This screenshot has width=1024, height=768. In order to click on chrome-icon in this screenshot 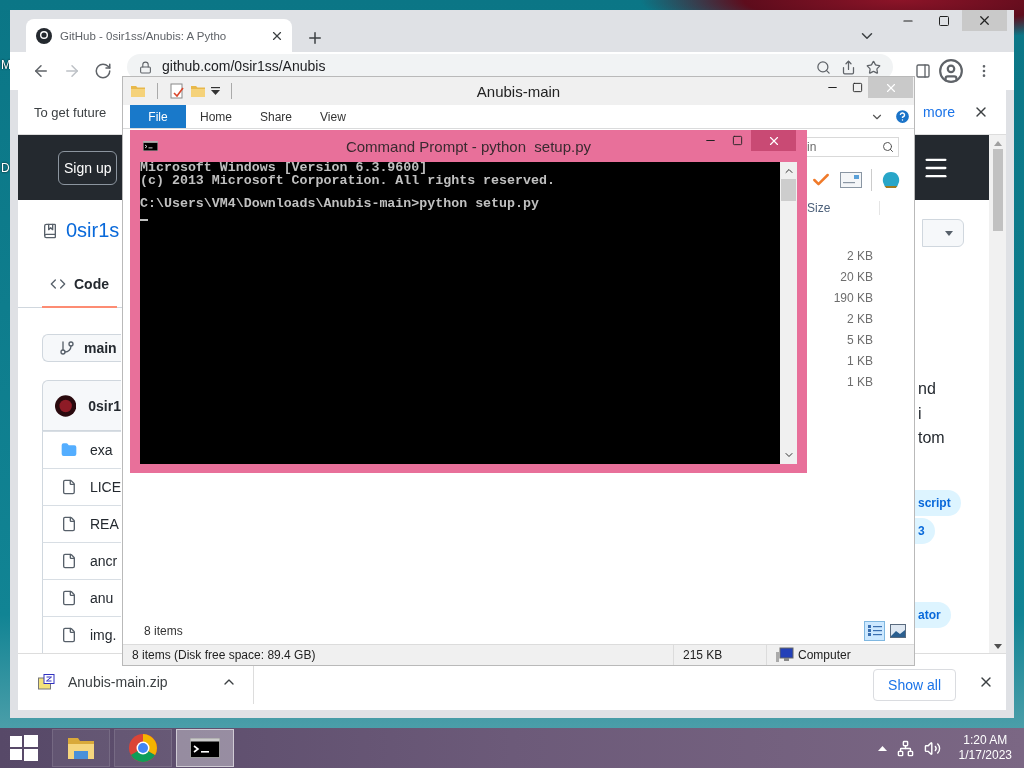, I will do `click(143, 748)`.